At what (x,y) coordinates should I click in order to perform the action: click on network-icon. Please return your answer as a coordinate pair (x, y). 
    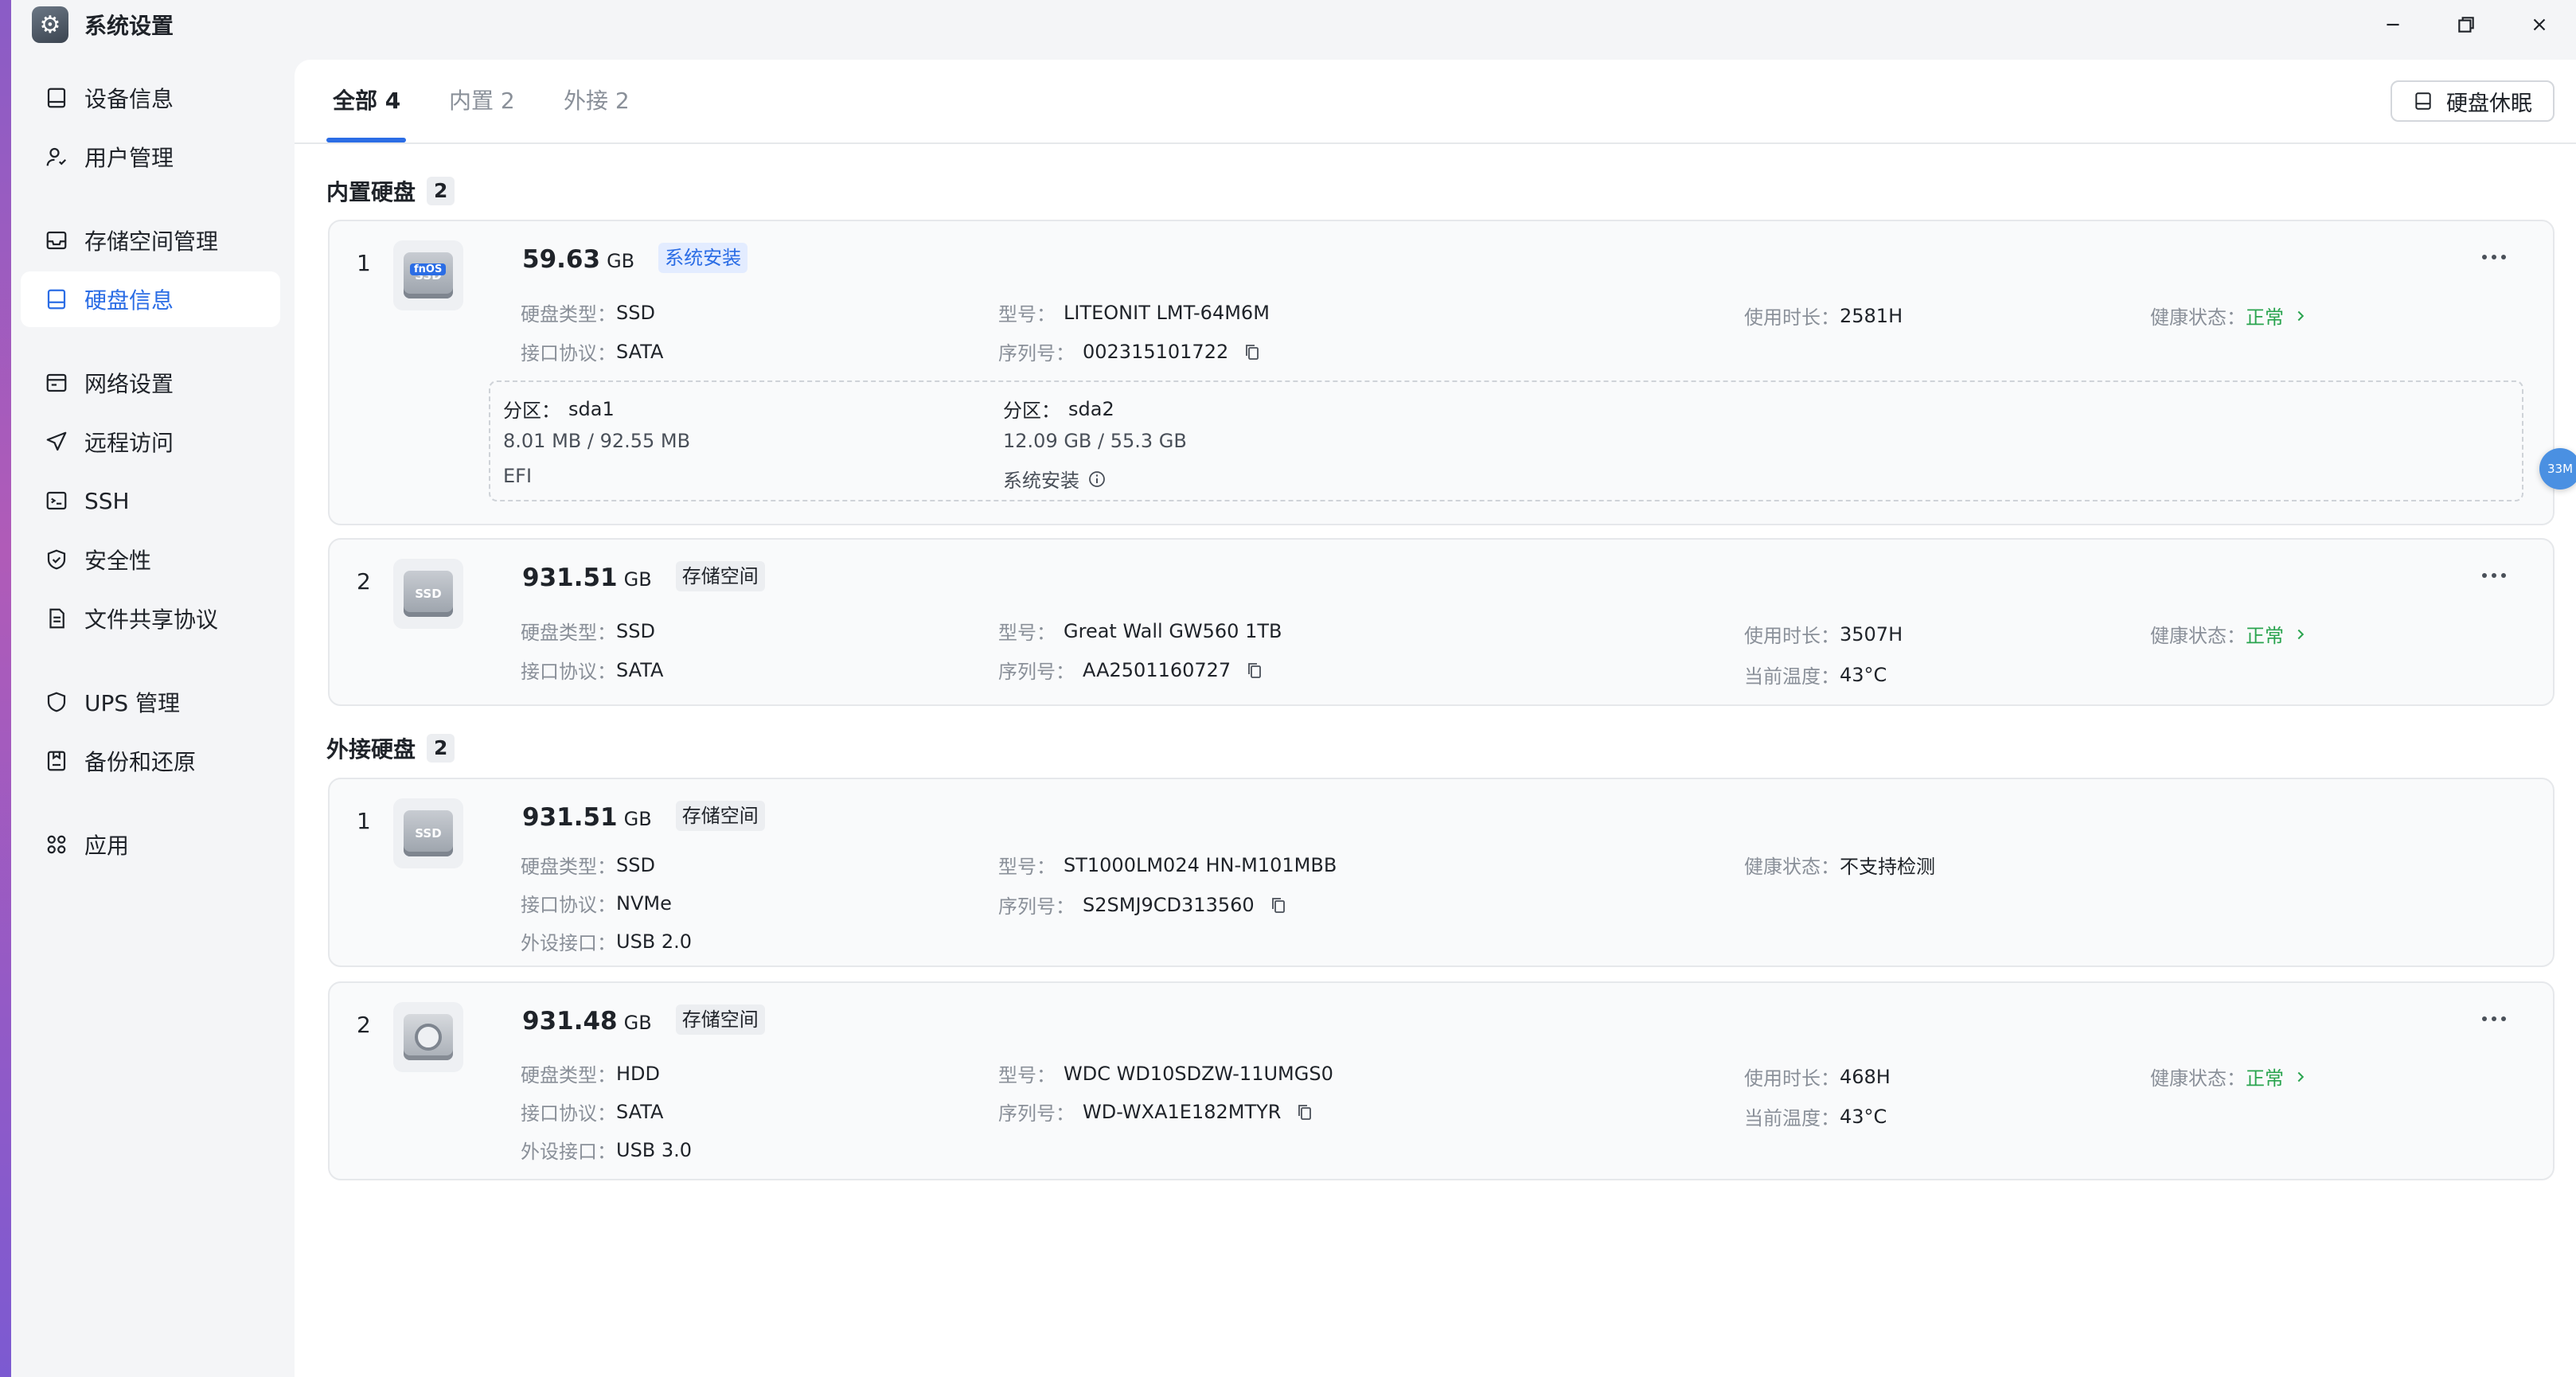
    Looking at the image, I should click on (56, 383).